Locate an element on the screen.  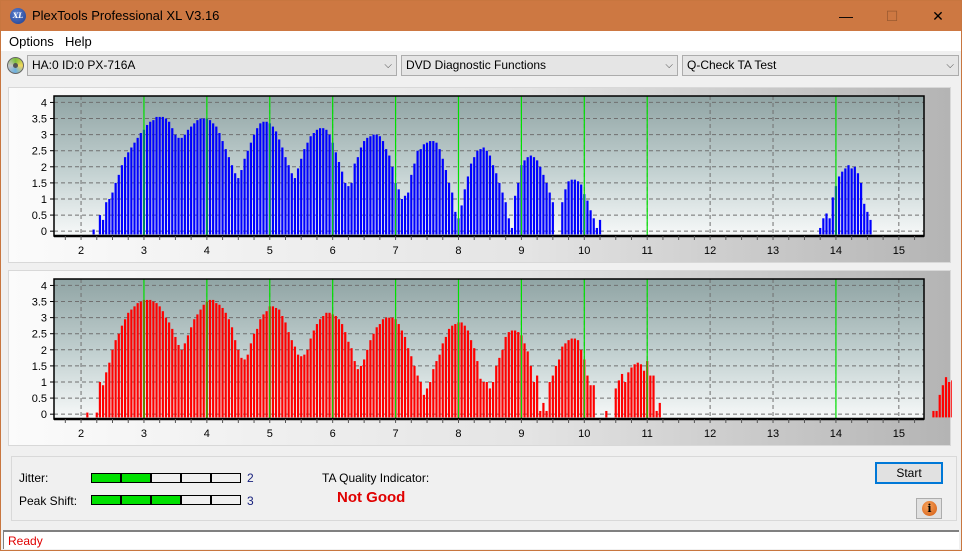
x-tick-label: 10 is located at coordinates (584, 434).